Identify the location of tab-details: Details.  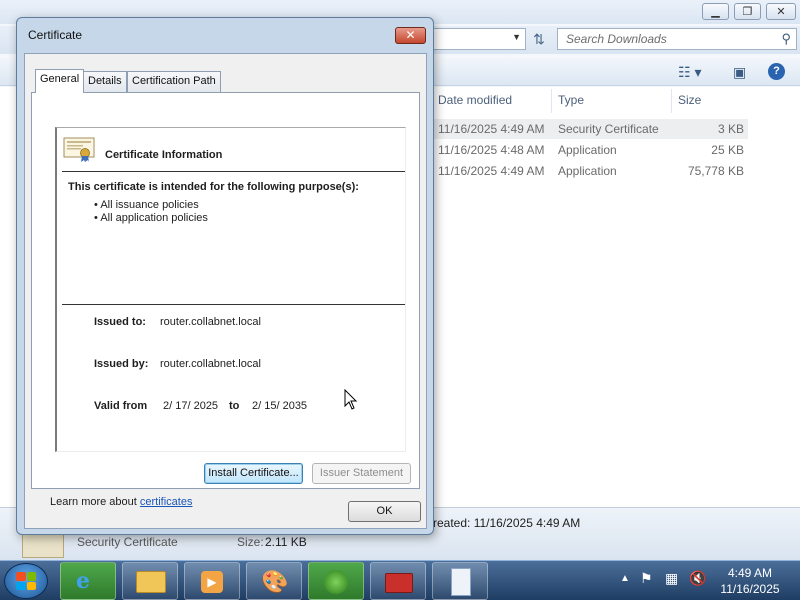
(105, 81).